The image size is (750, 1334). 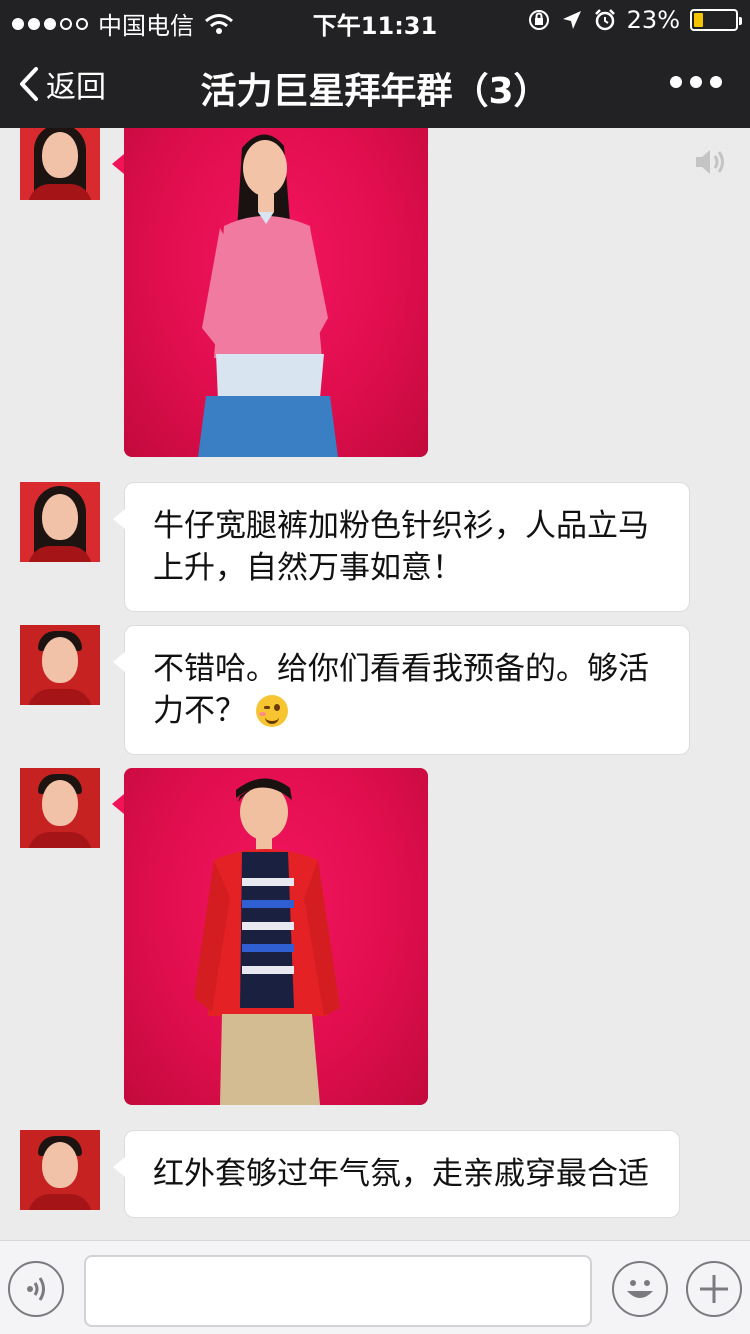 I want to click on more-icon, so click(x=696, y=82).